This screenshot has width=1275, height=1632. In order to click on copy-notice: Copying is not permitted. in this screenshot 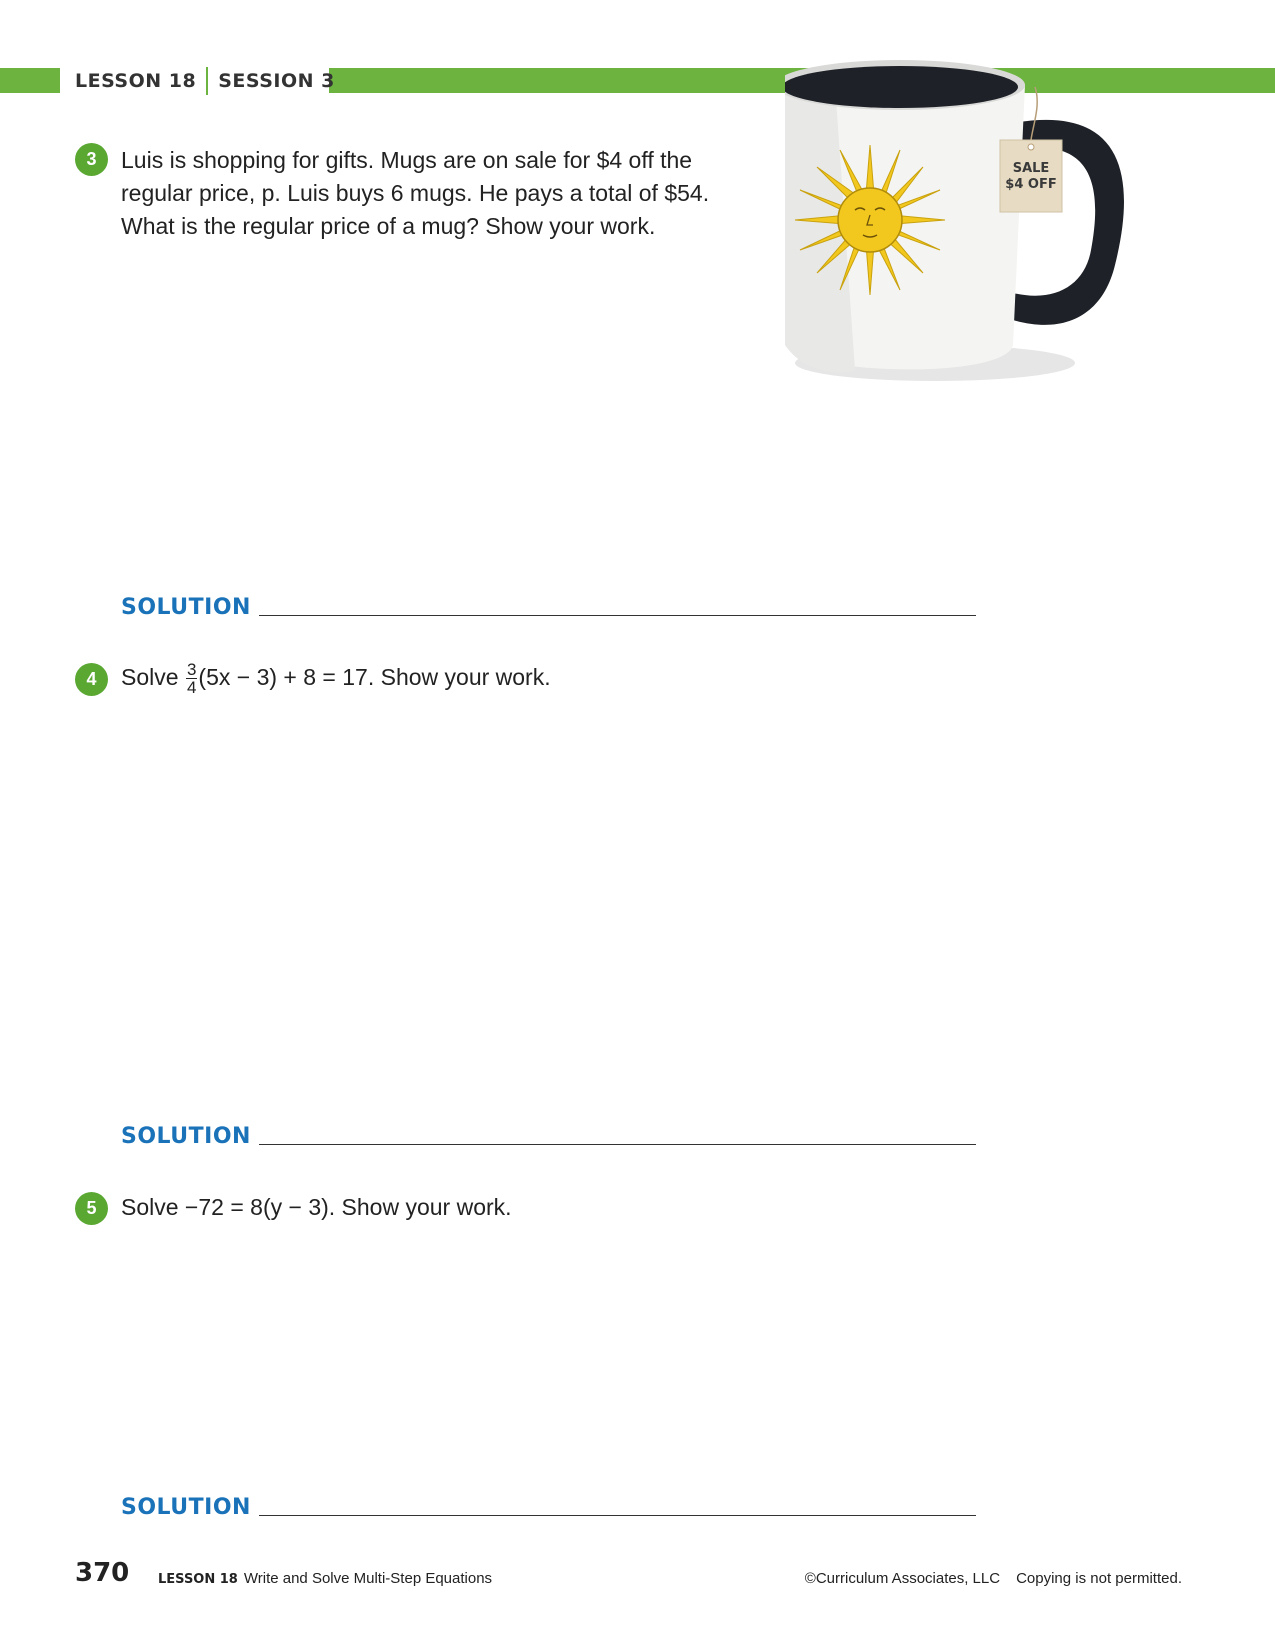, I will do `click(1099, 1578)`.